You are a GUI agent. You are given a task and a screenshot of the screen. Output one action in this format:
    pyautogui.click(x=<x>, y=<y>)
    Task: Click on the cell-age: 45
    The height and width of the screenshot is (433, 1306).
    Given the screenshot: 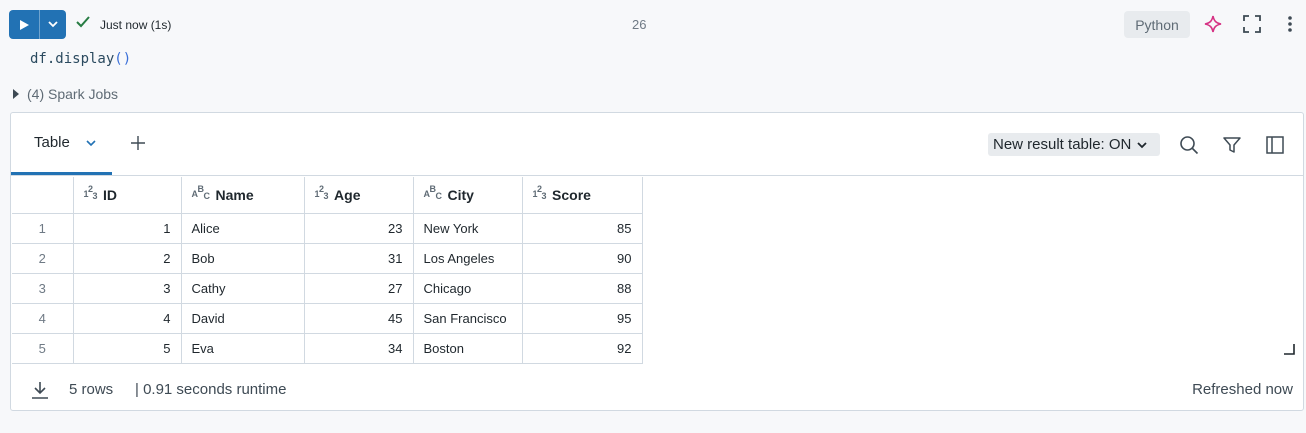 What is the action you would take?
    pyautogui.click(x=358, y=318)
    